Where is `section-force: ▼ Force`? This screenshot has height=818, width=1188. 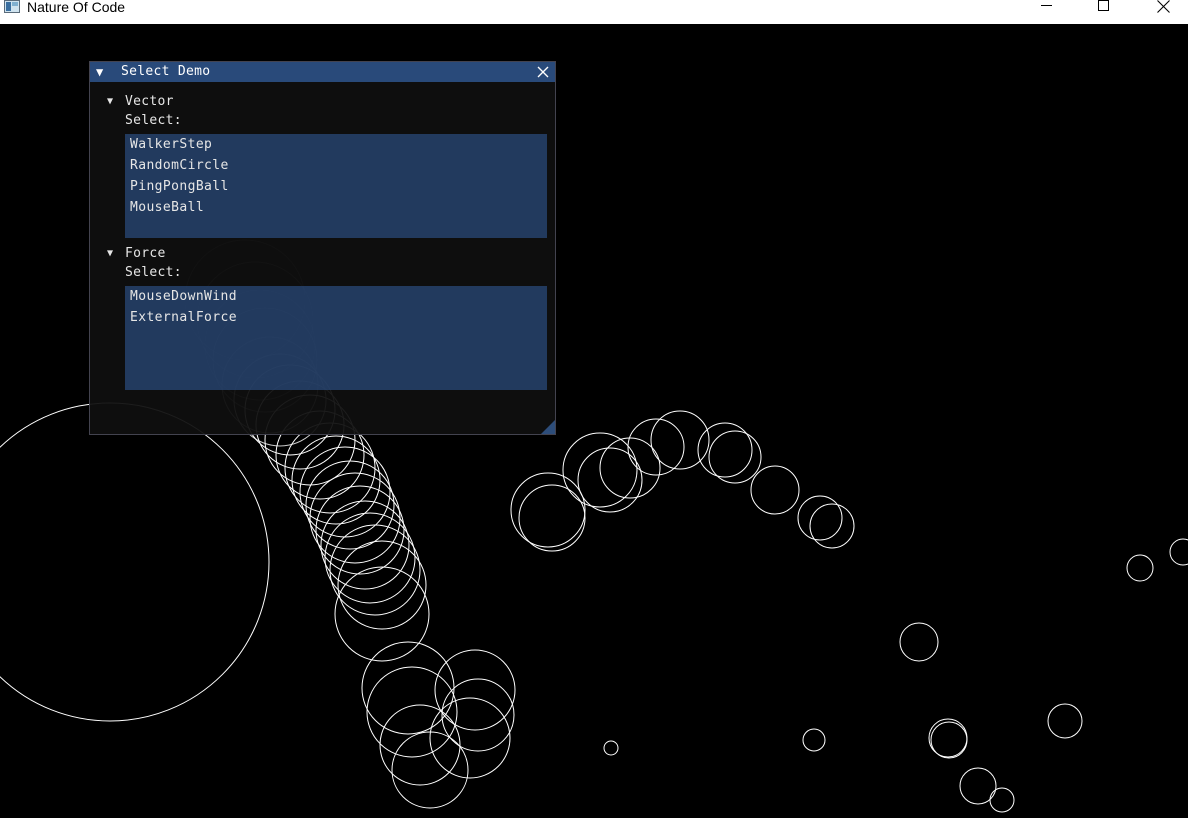 section-force: ▼ Force is located at coordinates (136, 253).